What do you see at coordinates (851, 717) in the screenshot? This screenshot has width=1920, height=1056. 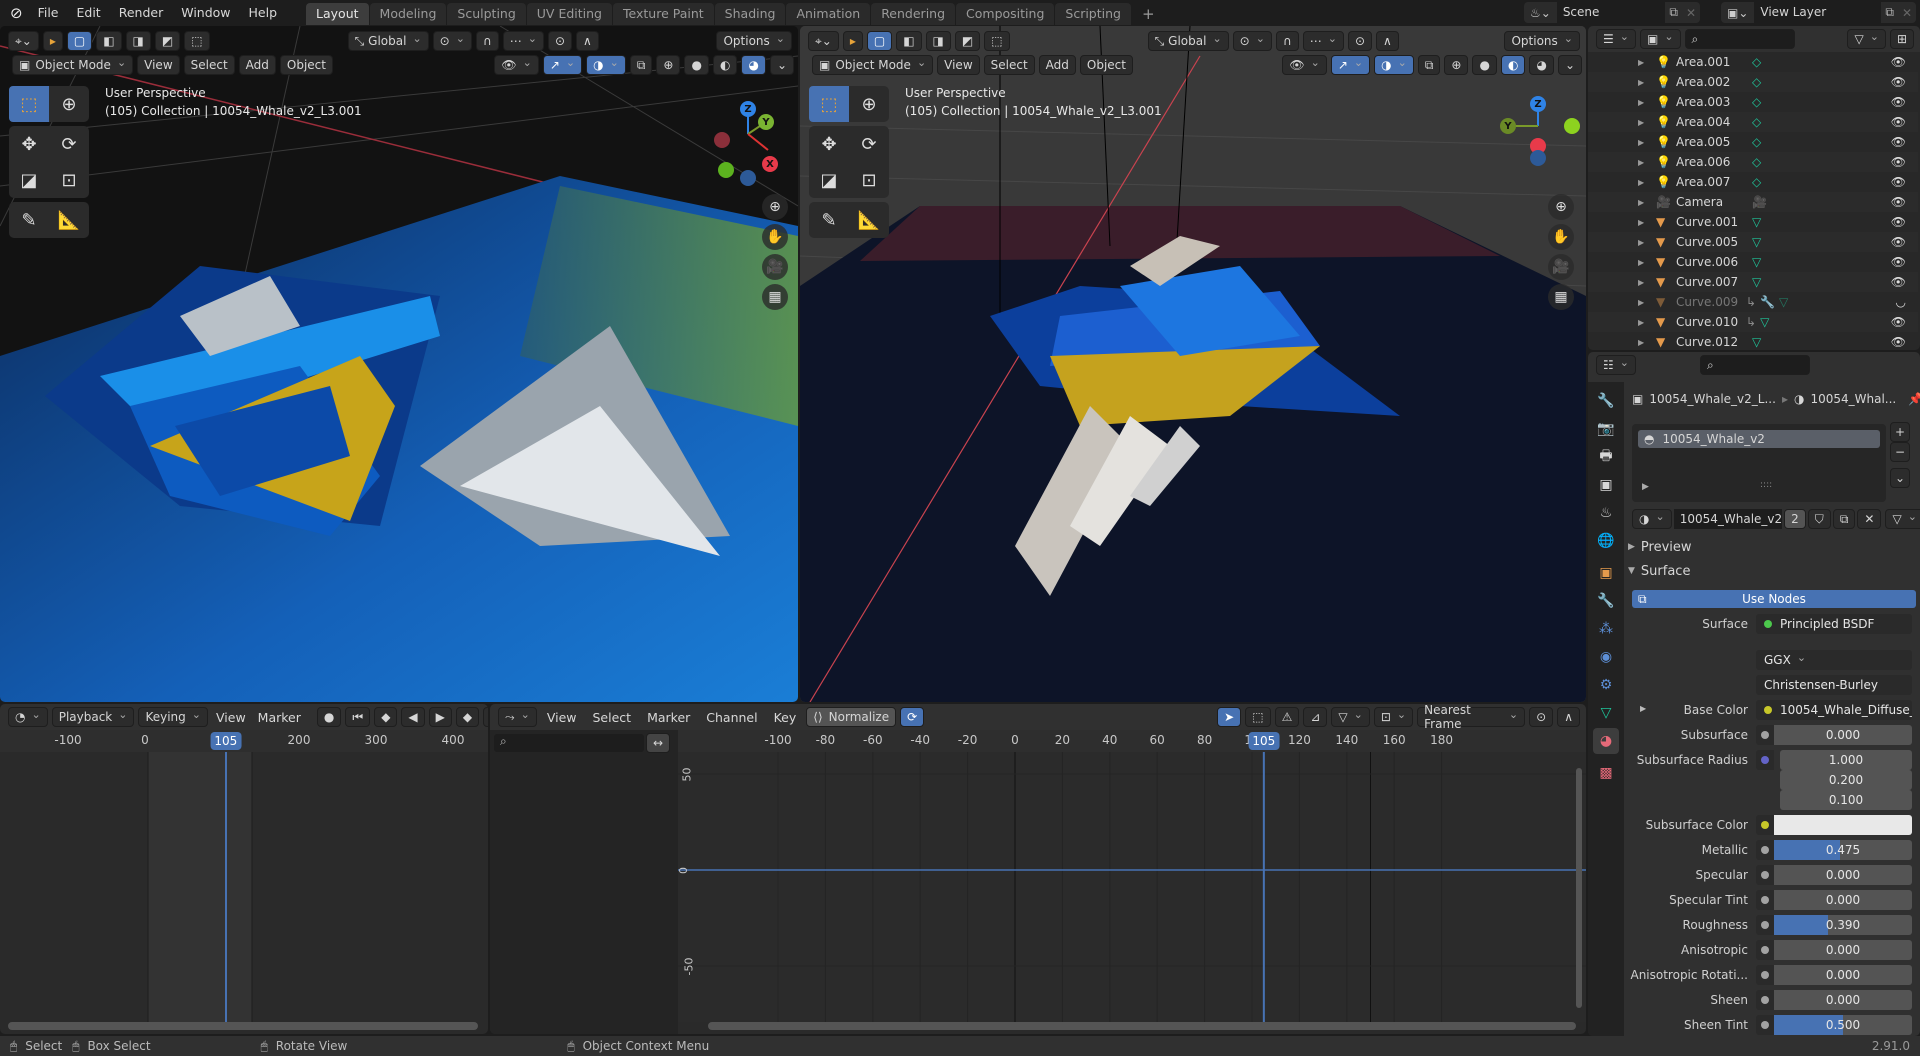 I see `normalize-toggle: ⟨⟩ Normalize` at bounding box center [851, 717].